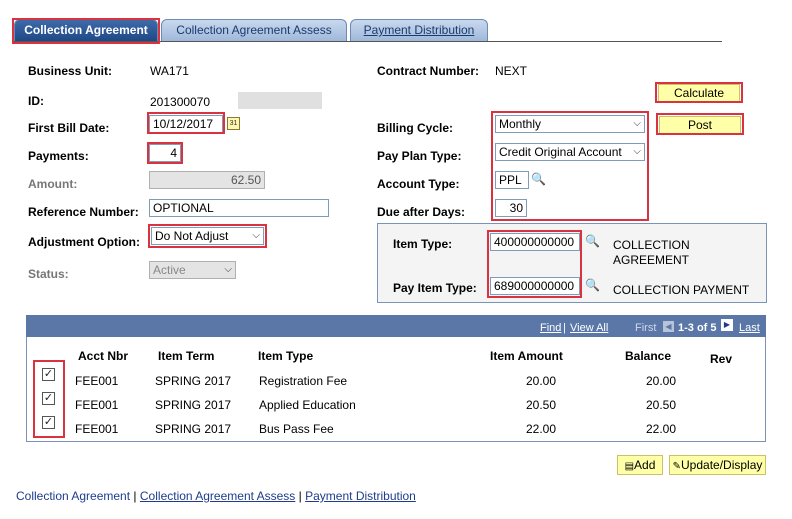 This screenshot has width=792, height=519. What do you see at coordinates (535, 286) in the screenshot?
I see `pay-item-type-field: 689000000000` at bounding box center [535, 286].